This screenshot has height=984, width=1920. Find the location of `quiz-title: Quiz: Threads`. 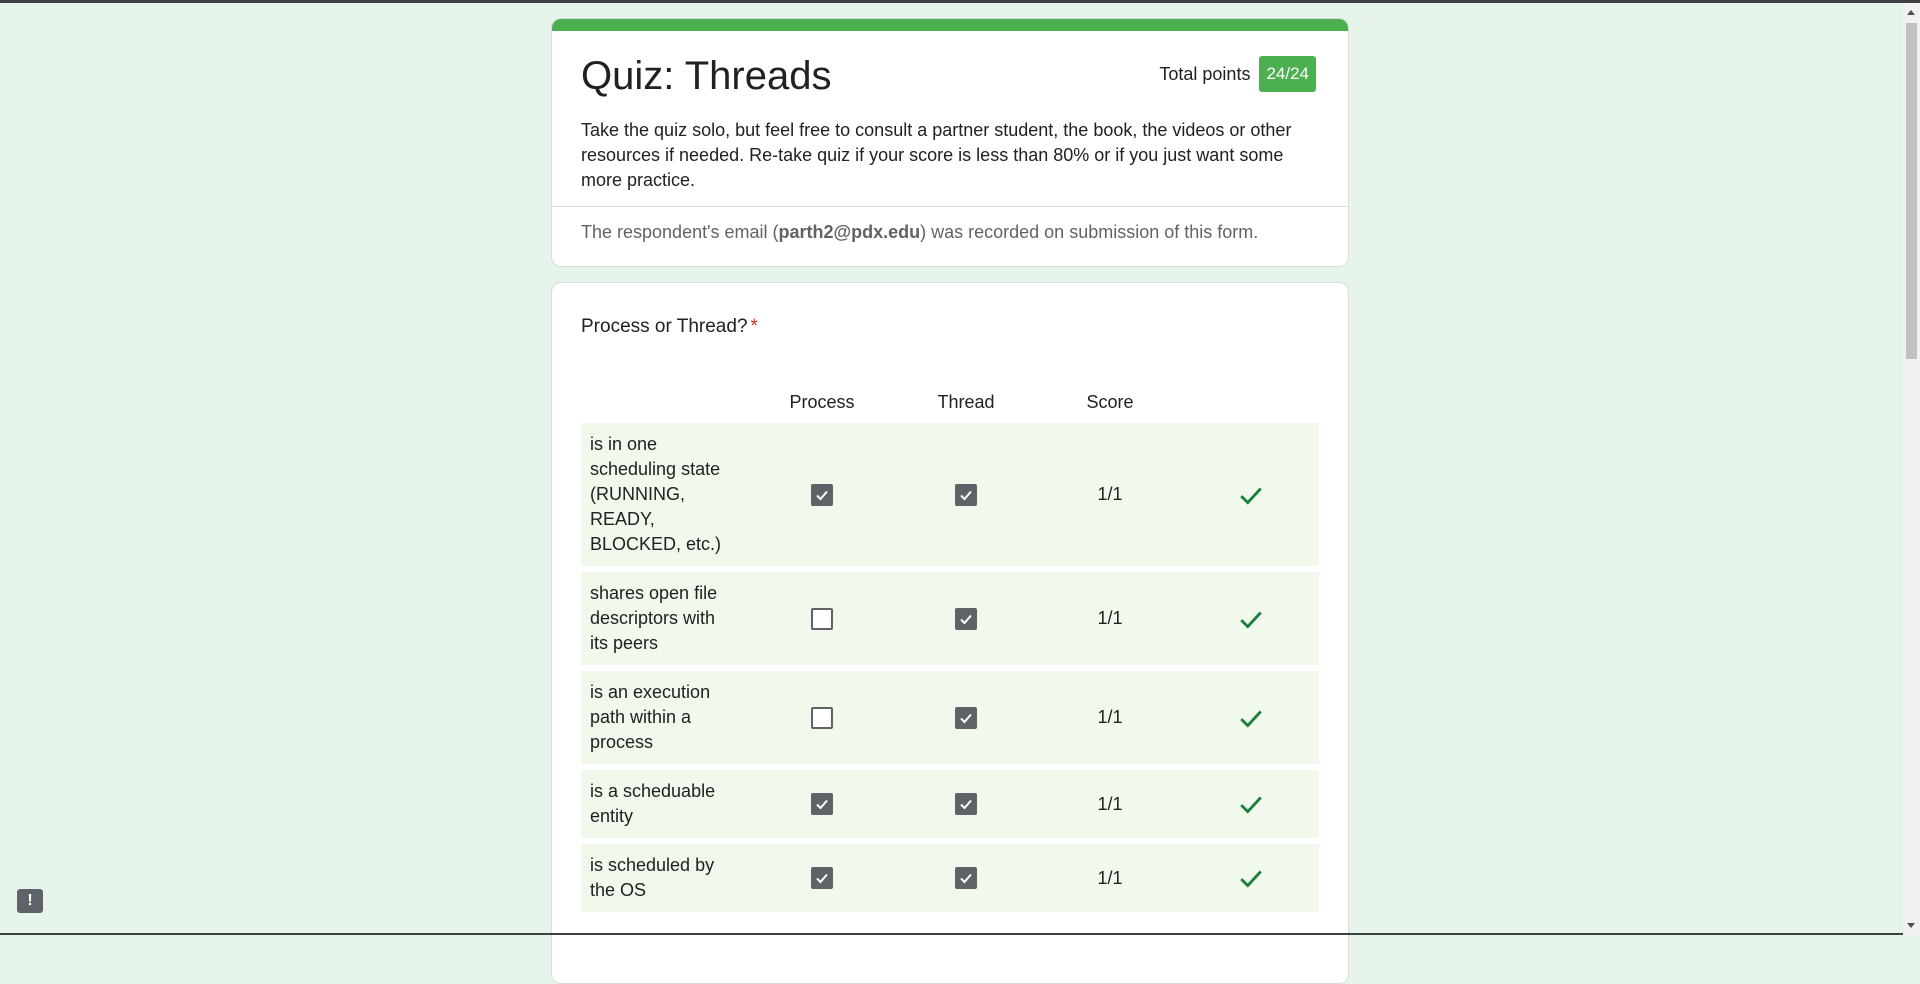

quiz-title: Quiz: Threads is located at coordinates (706, 76).